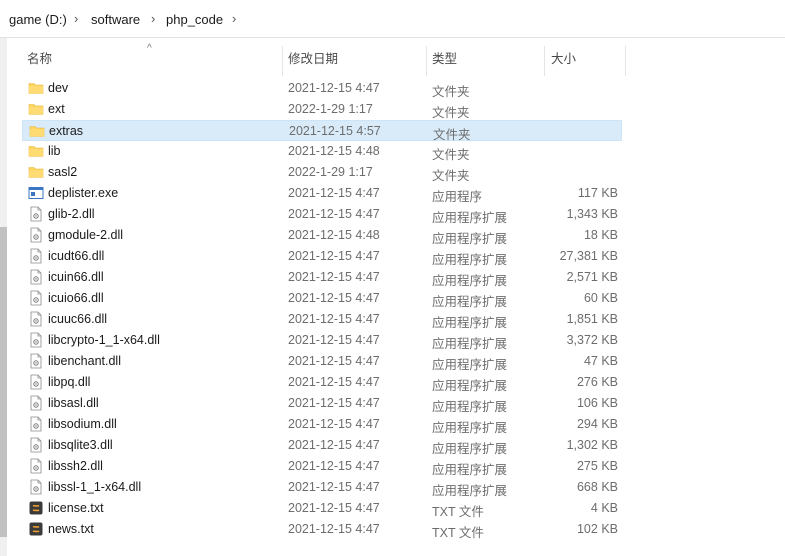 The width and height of the screenshot is (785, 556). I want to click on file-size: 106 KB, so click(597, 403).